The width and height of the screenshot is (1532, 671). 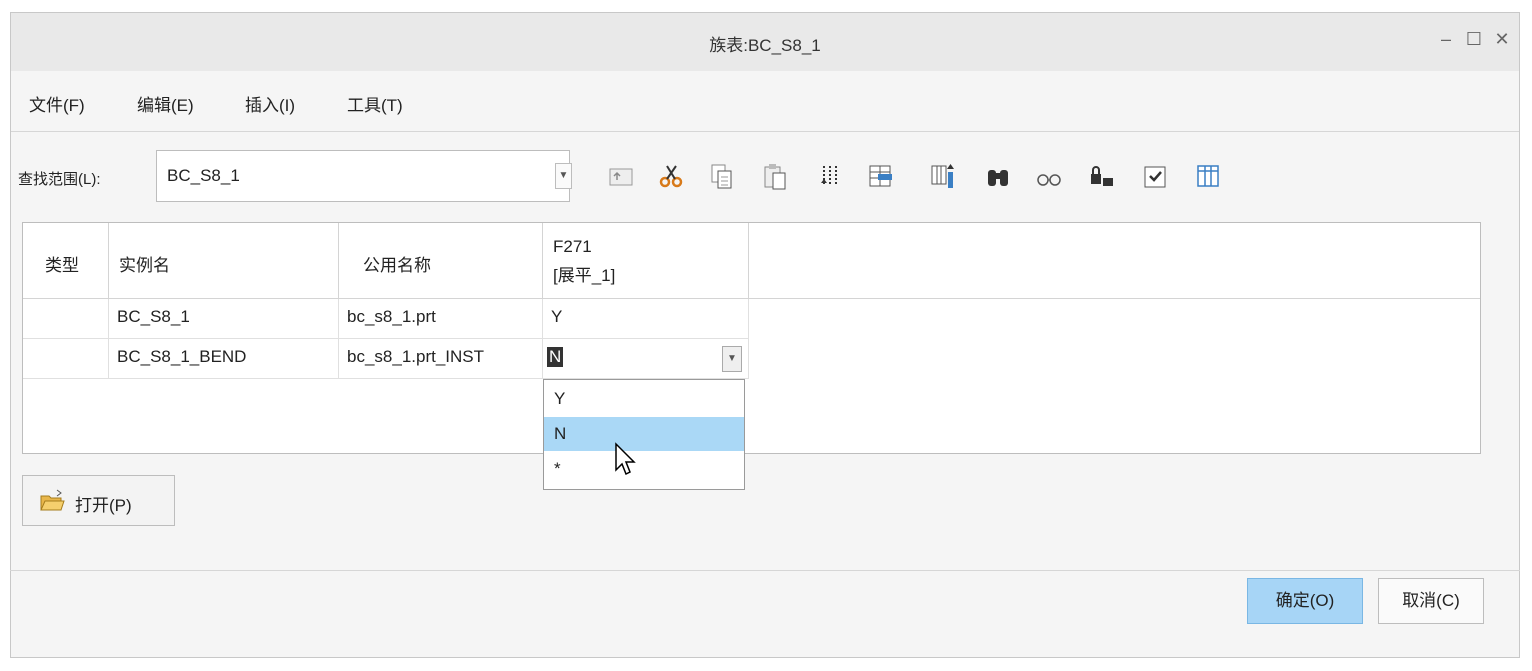 I want to click on search-scope-combo: BC_S8_1, so click(x=363, y=176).